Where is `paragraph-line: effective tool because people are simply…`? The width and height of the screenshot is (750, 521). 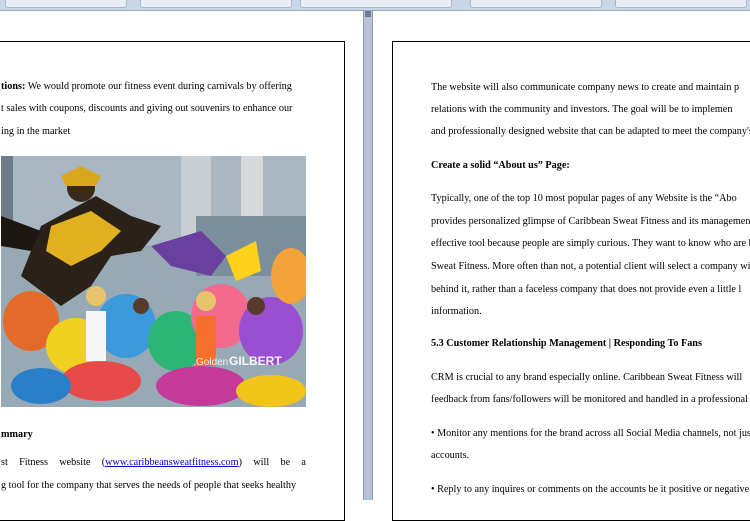
paragraph-line: effective tool because people are simply… is located at coordinates (590, 243).